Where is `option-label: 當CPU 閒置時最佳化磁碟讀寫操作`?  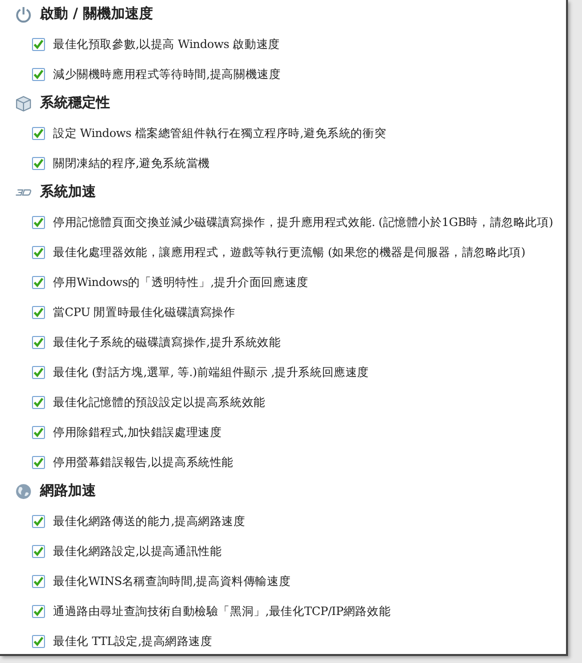
option-label: 當CPU 閒置時最佳化磁碟讀寫操作 is located at coordinates (144, 312).